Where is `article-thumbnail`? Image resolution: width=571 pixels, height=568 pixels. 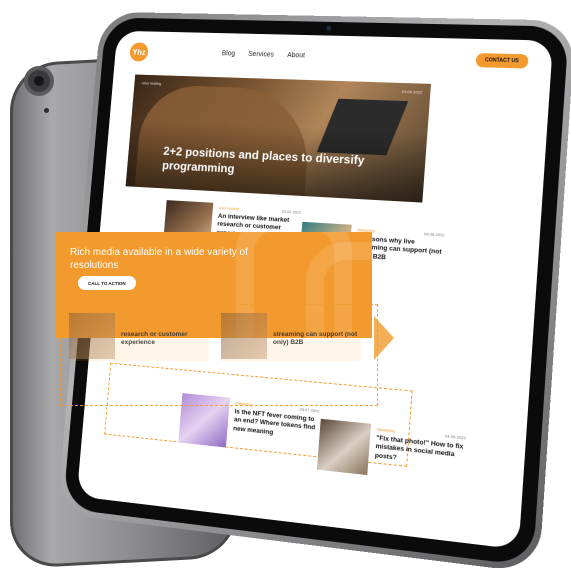
article-thumbnail is located at coordinates (344, 447).